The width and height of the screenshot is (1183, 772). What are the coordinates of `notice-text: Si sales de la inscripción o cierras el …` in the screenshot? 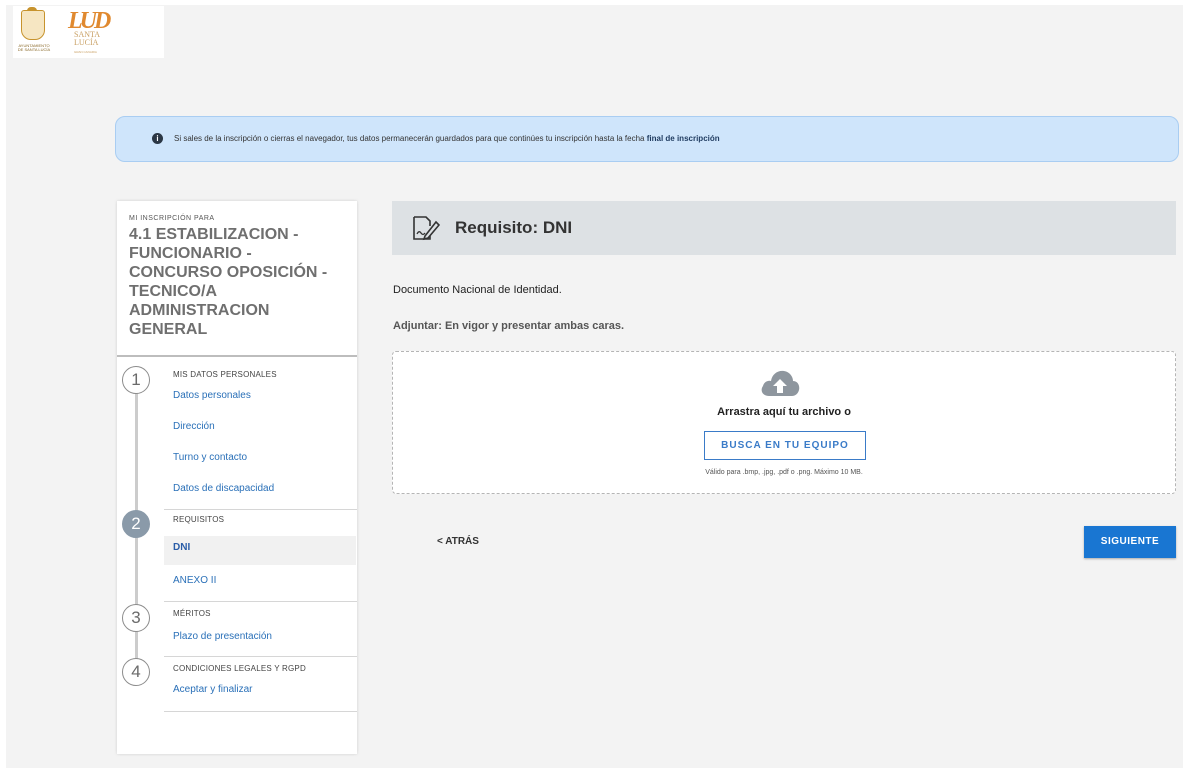 It's located at (447, 138).